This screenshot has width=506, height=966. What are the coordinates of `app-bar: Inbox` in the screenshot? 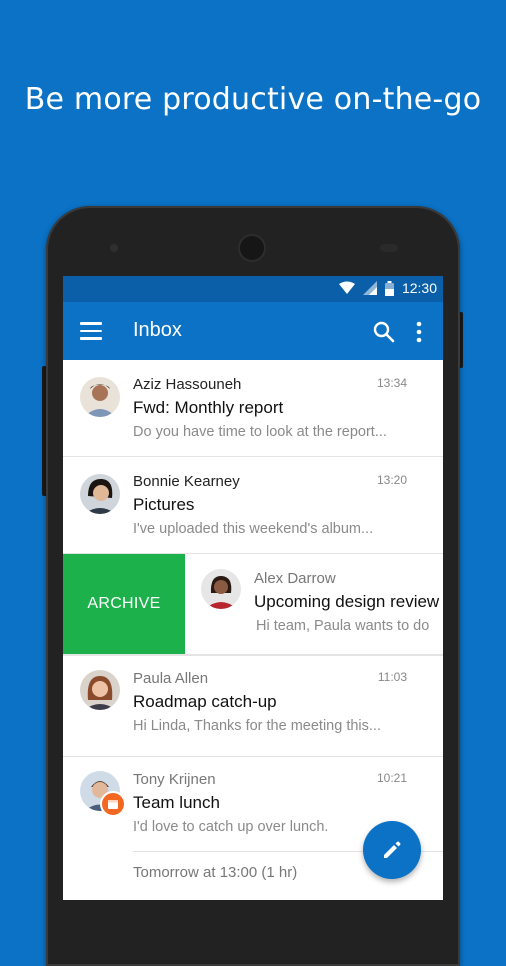 It's located at (253, 331).